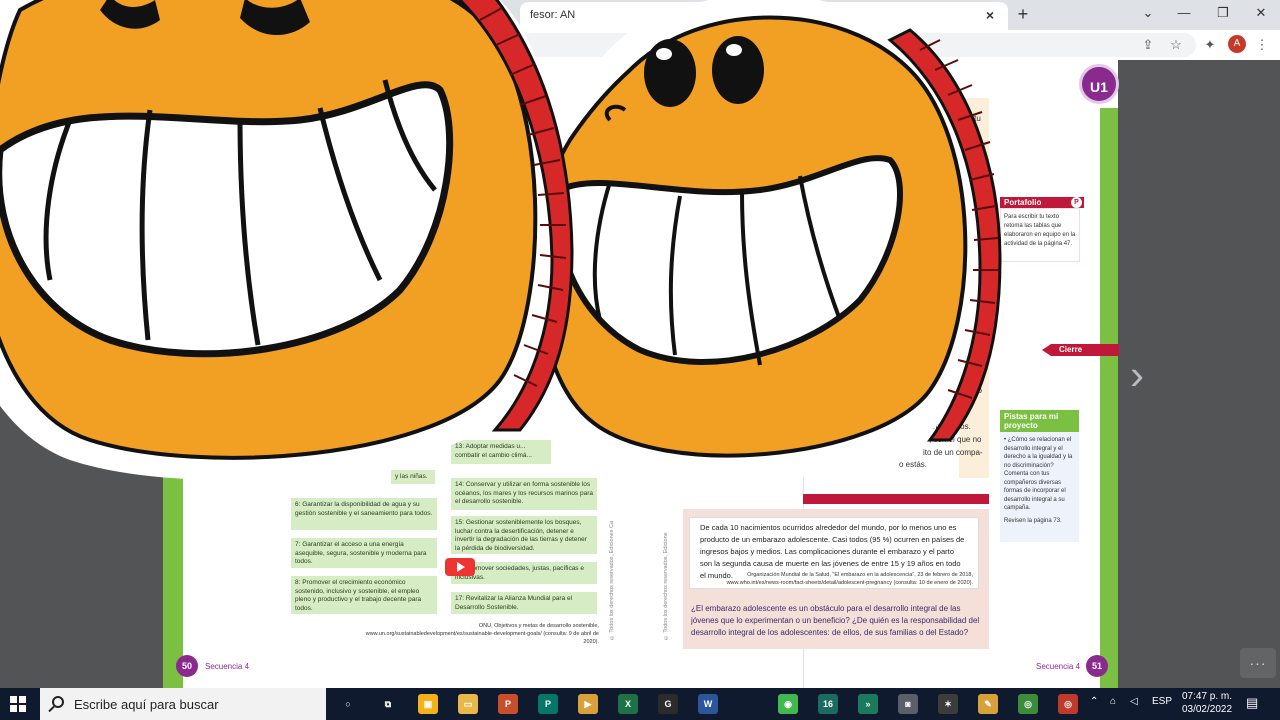  I want to click on search-icon, so click(58, 702).